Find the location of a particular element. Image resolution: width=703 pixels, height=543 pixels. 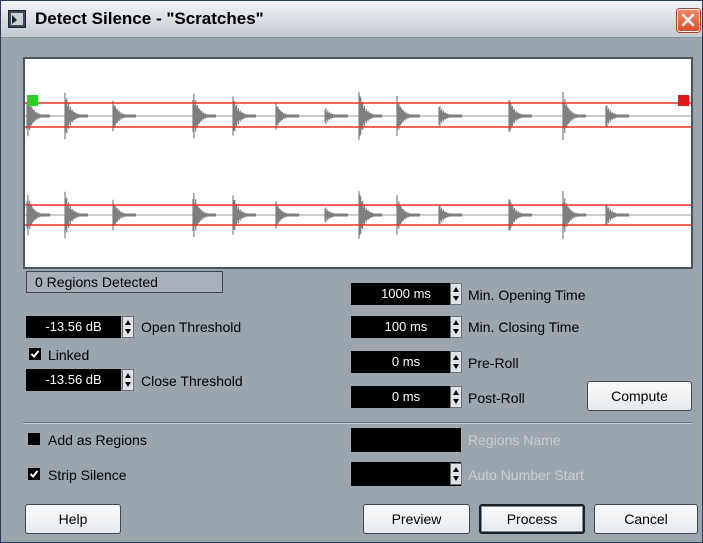

post-roll-spinner is located at coordinates (456, 397).